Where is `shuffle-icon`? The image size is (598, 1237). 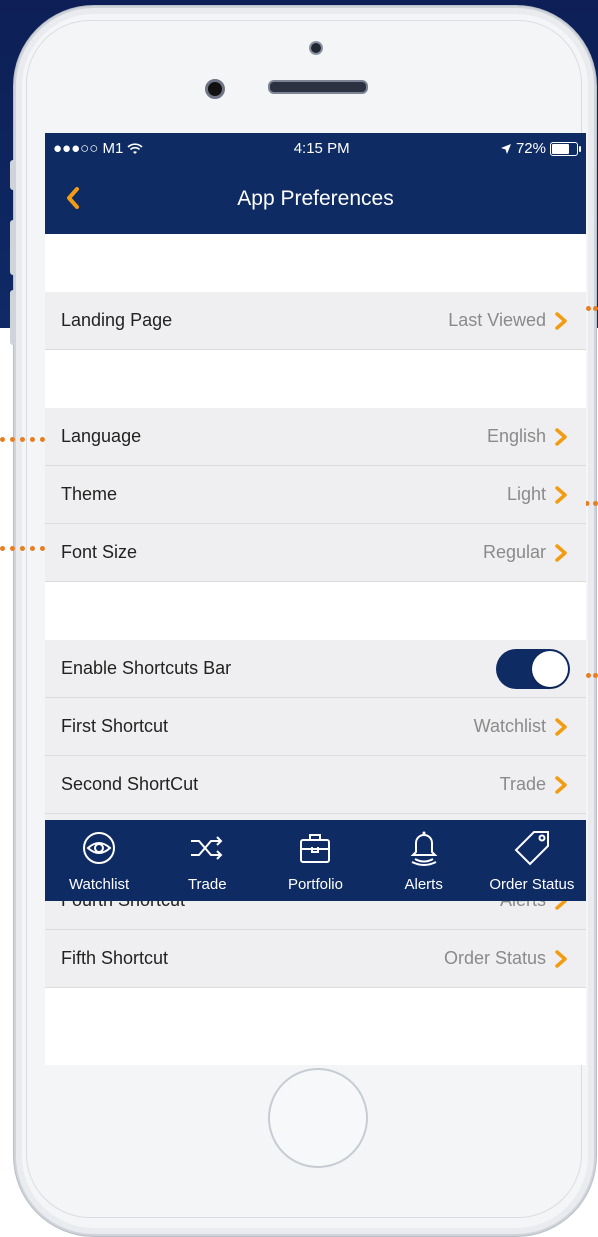 shuffle-icon is located at coordinates (207, 850).